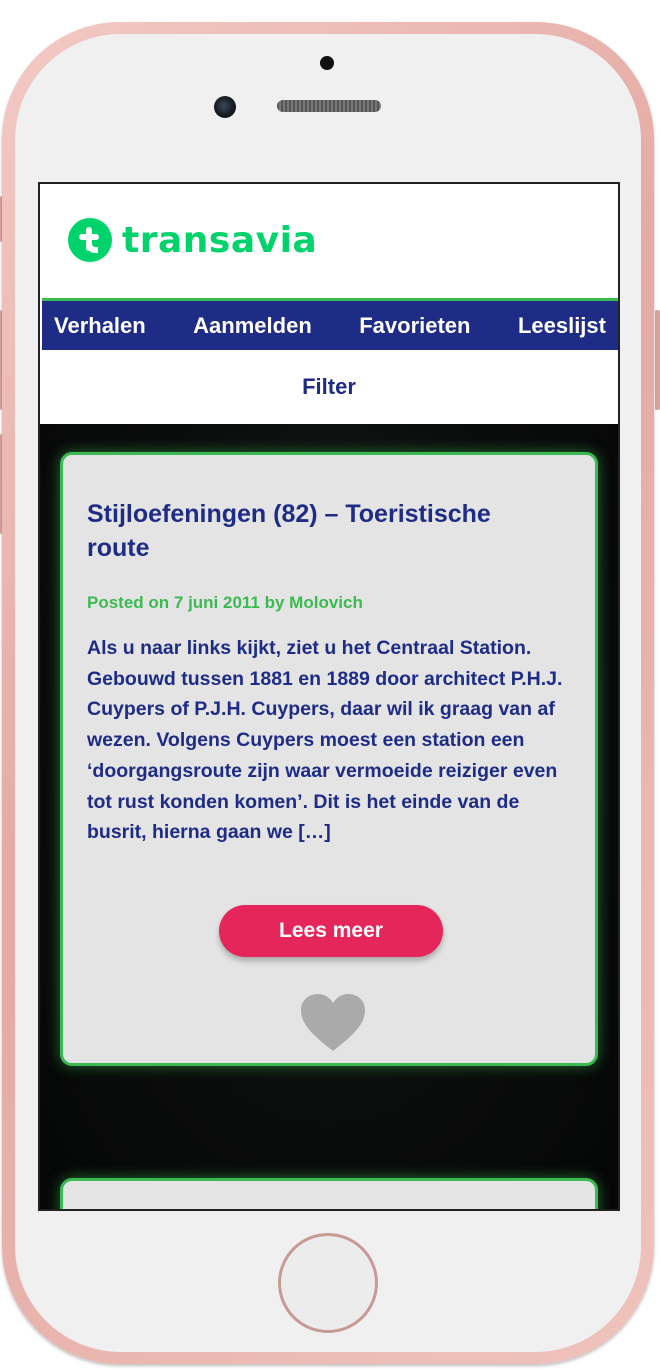  What do you see at coordinates (329, 1193) in the screenshot?
I see `post-card-next` at bounding box center [329, 1193].